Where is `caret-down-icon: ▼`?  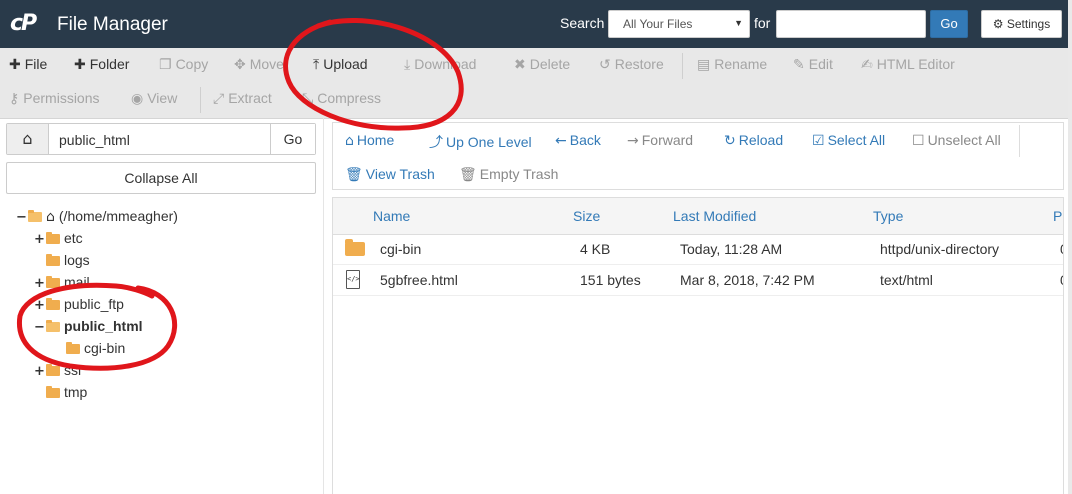 caret-down-icon: ▼ is located at coordinates (738, 23).